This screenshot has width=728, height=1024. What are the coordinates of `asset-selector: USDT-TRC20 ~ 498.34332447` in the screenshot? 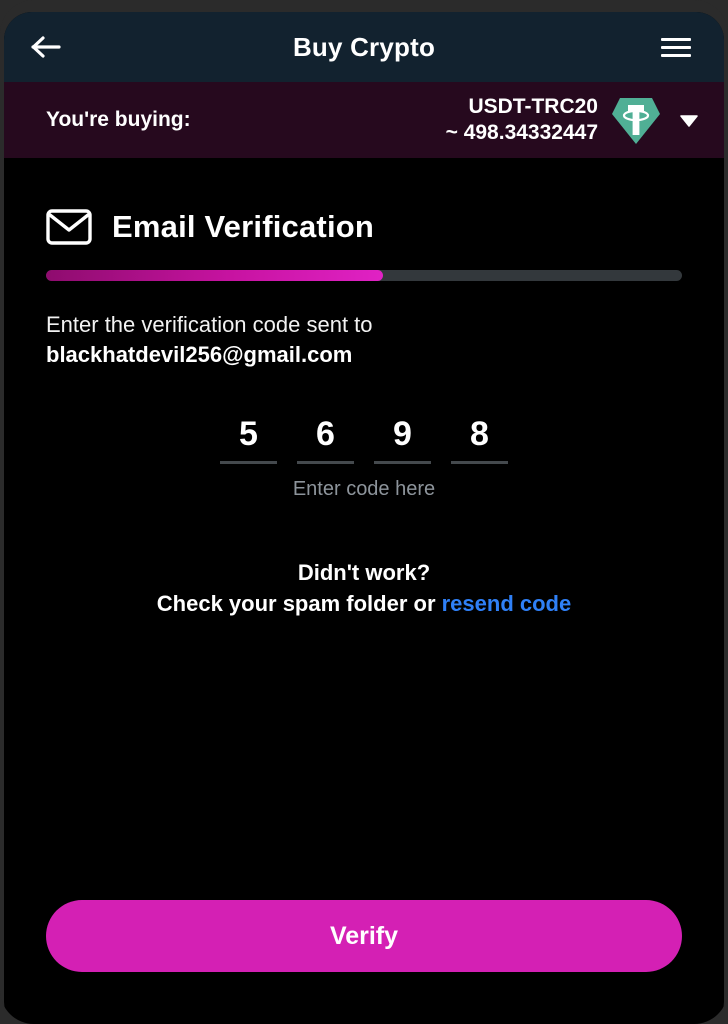 It's located at (575, 120).